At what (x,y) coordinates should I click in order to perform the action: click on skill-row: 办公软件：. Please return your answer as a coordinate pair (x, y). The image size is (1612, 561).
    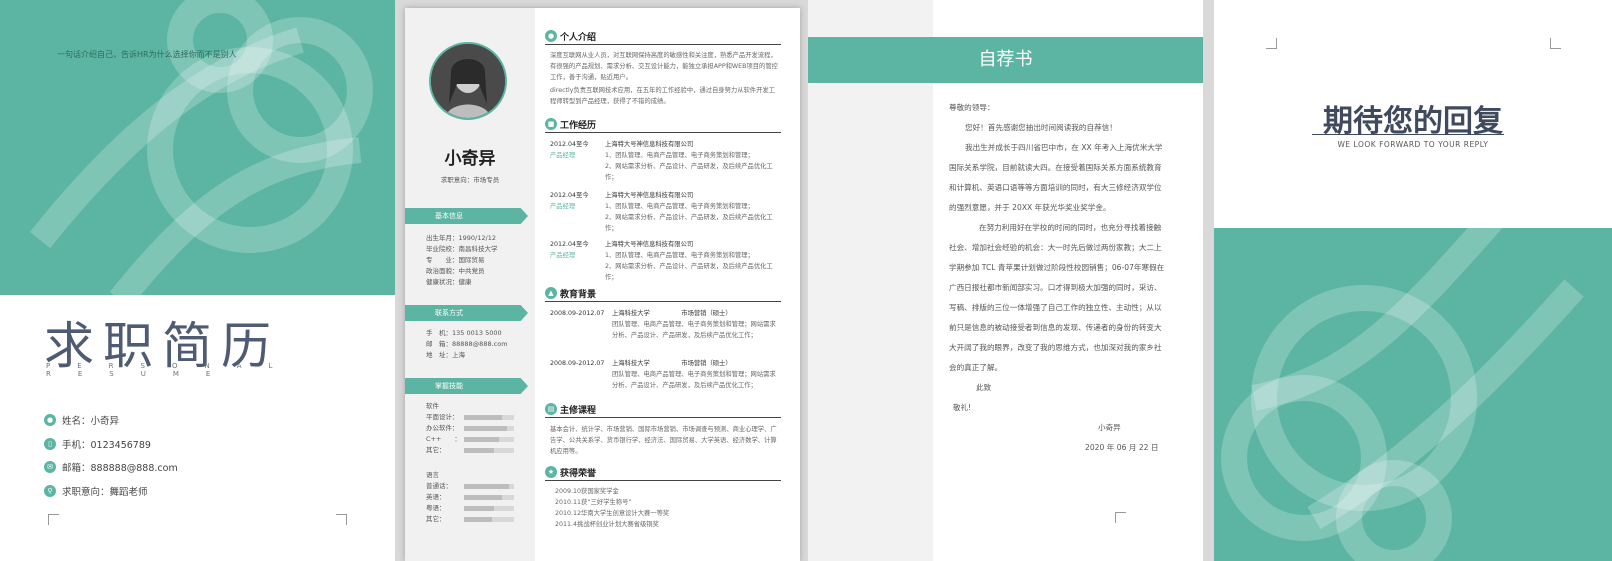
    Looking at the image, I should click on (470, 428).